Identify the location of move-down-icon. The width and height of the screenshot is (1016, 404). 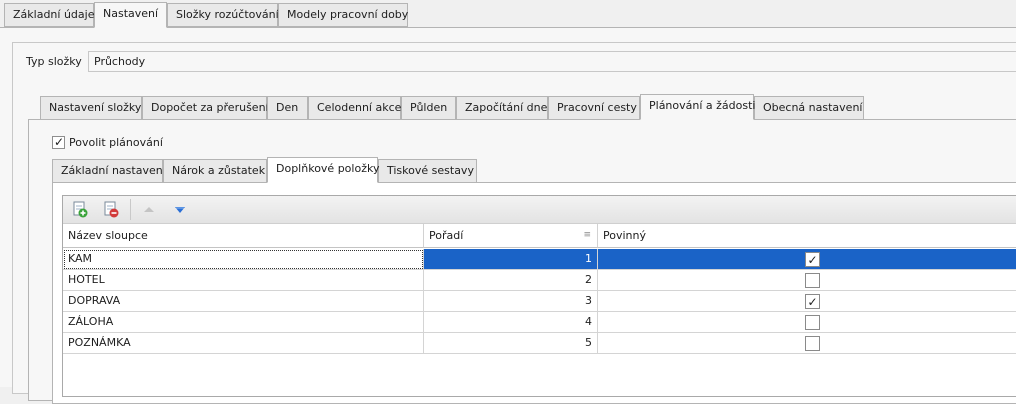
(180, 210).